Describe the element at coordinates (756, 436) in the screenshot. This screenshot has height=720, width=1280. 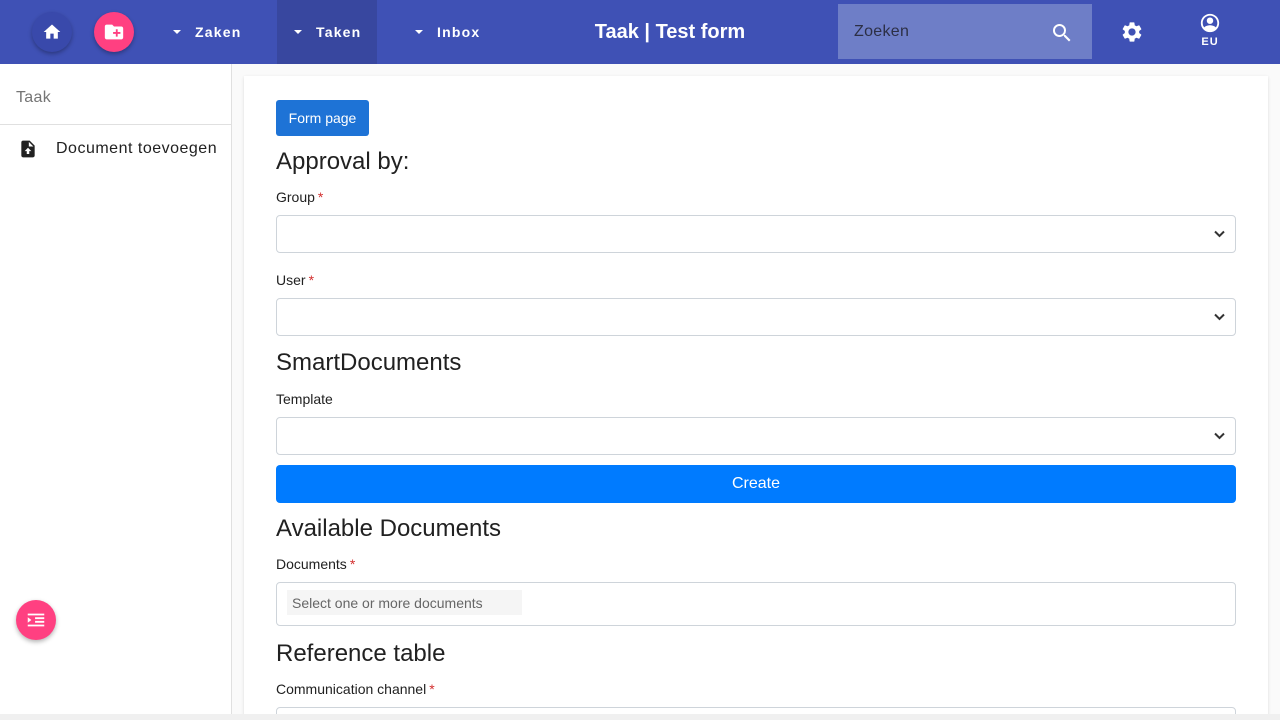
I see `template-select` at that location.